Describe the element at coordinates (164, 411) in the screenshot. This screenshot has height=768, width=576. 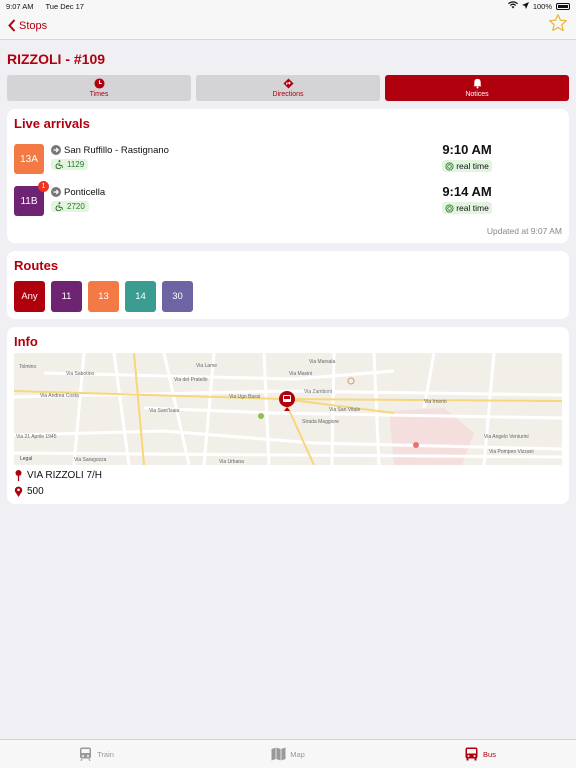
I see `map-label: Via Sant'Isaia` at that location.